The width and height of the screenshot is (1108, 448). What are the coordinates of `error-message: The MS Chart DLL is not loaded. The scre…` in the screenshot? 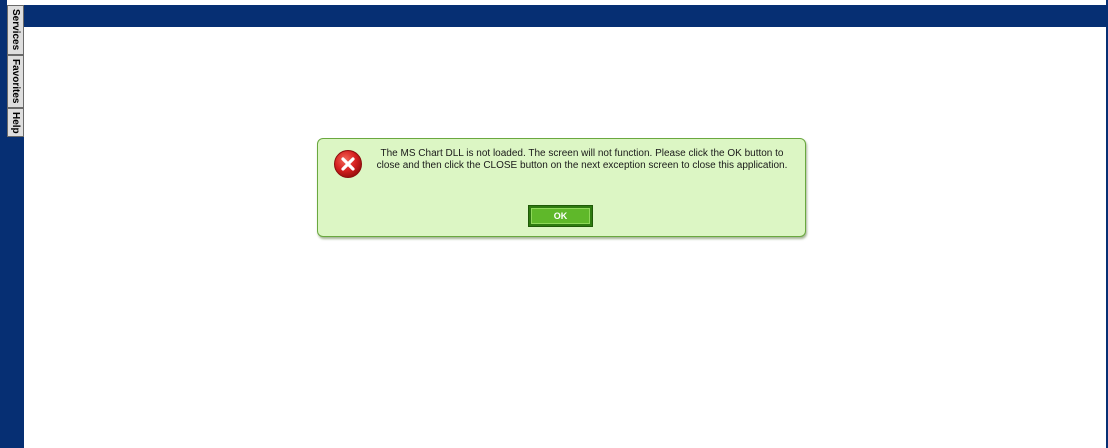 It's located at (582, 159).